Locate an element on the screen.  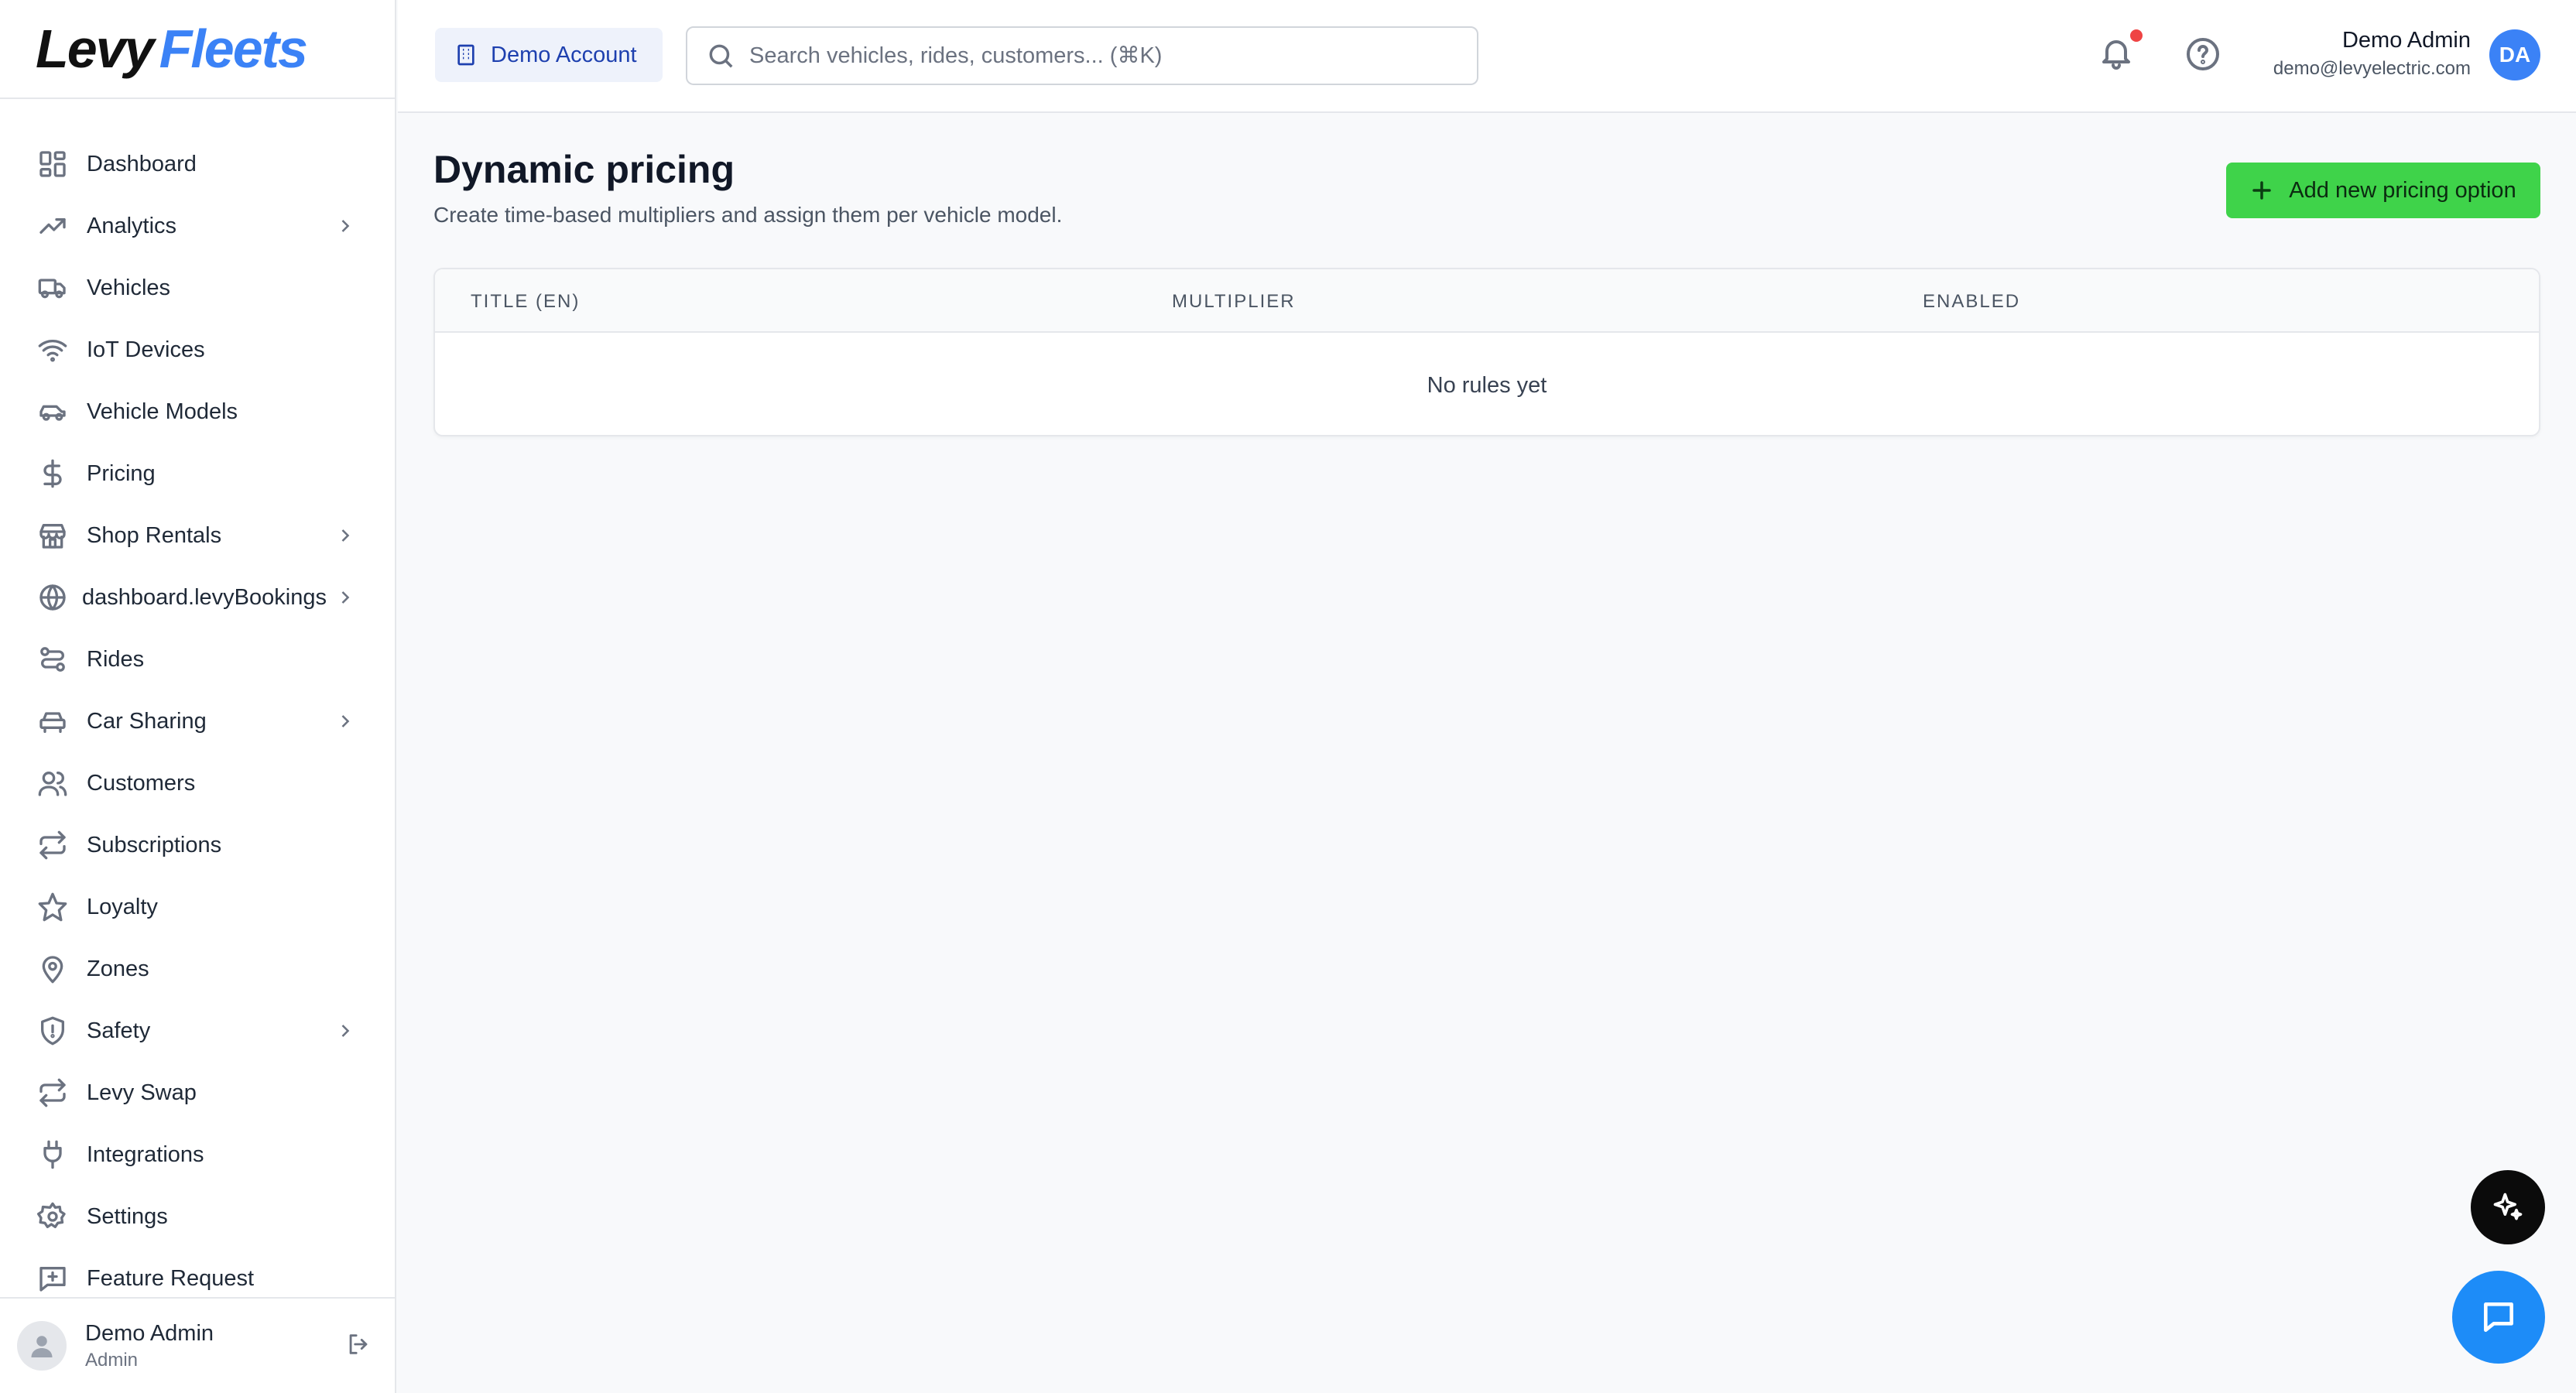
globe-icon is located at coordinates (53, 597).